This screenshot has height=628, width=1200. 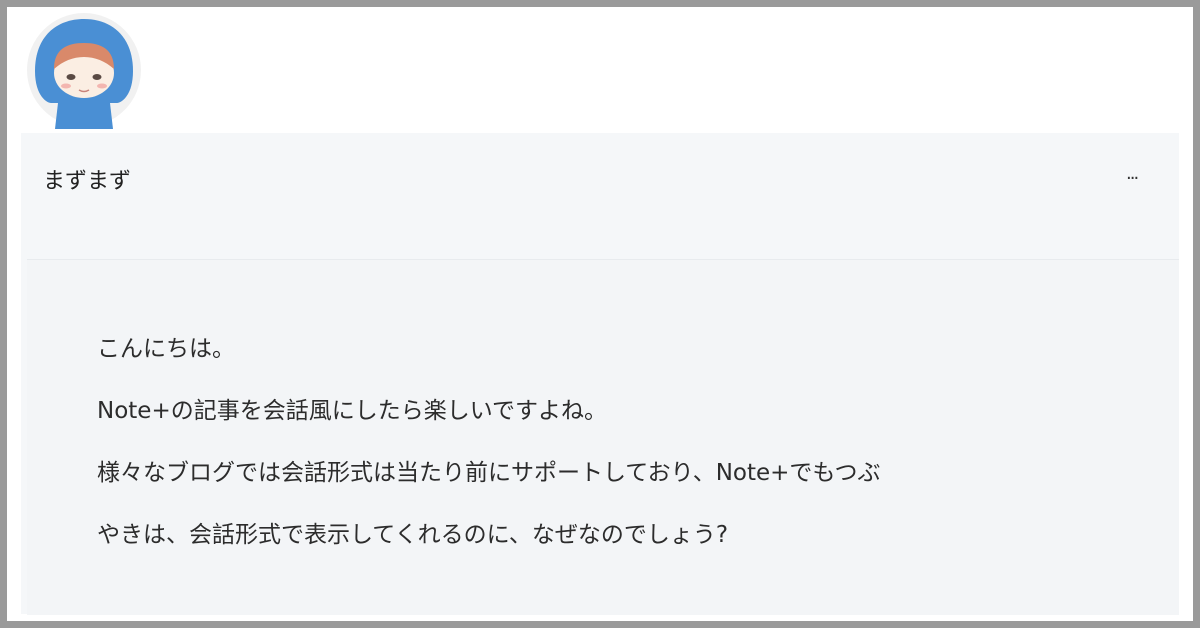 I want to click on message-line: やきは、会話形式で表示してくれるのに、なぜなのでしょう?, so click(x=413, y=535).